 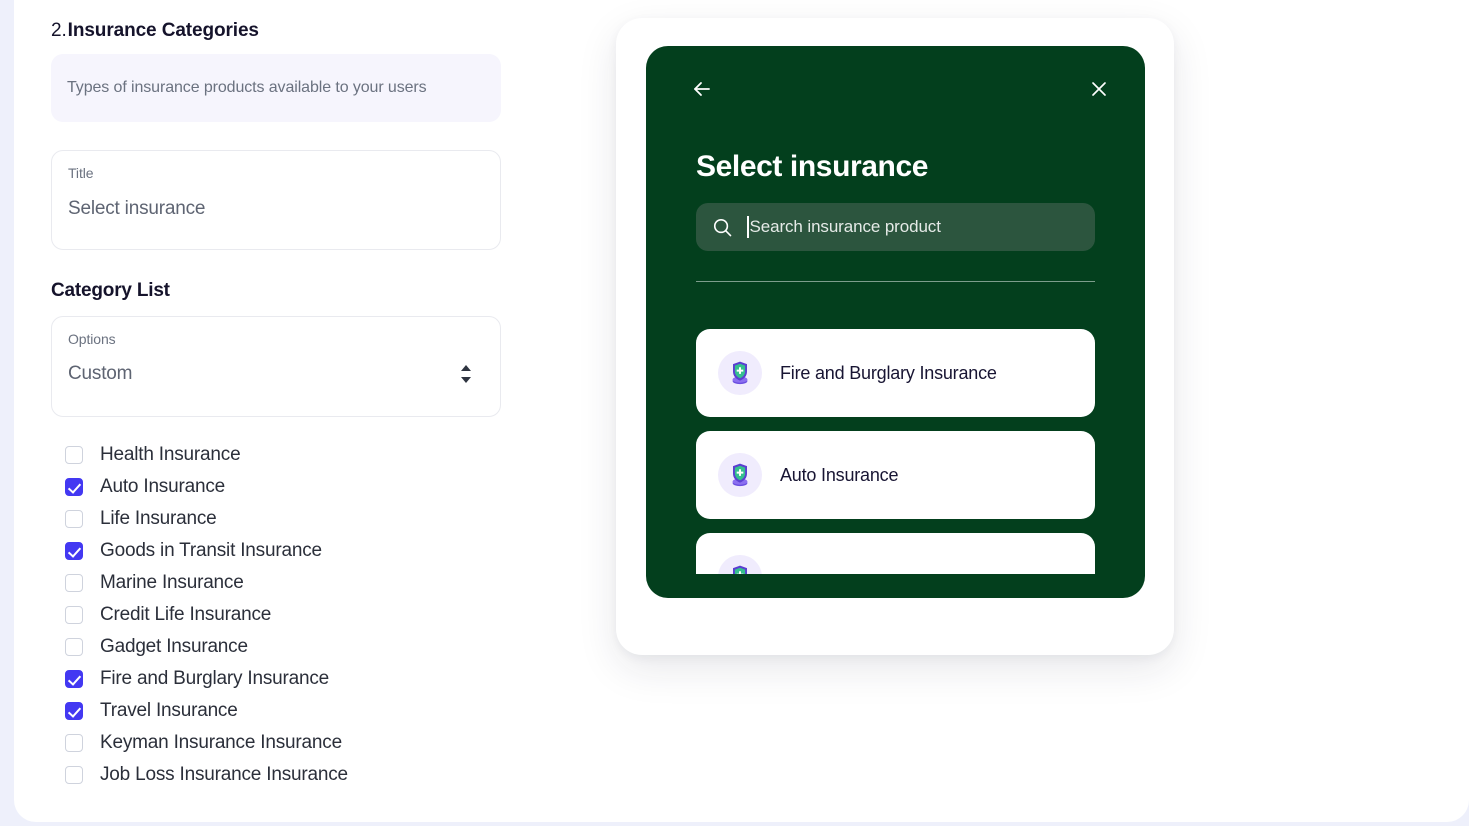 I want to click on title-field-label: Title, so click(x=81, y=173).